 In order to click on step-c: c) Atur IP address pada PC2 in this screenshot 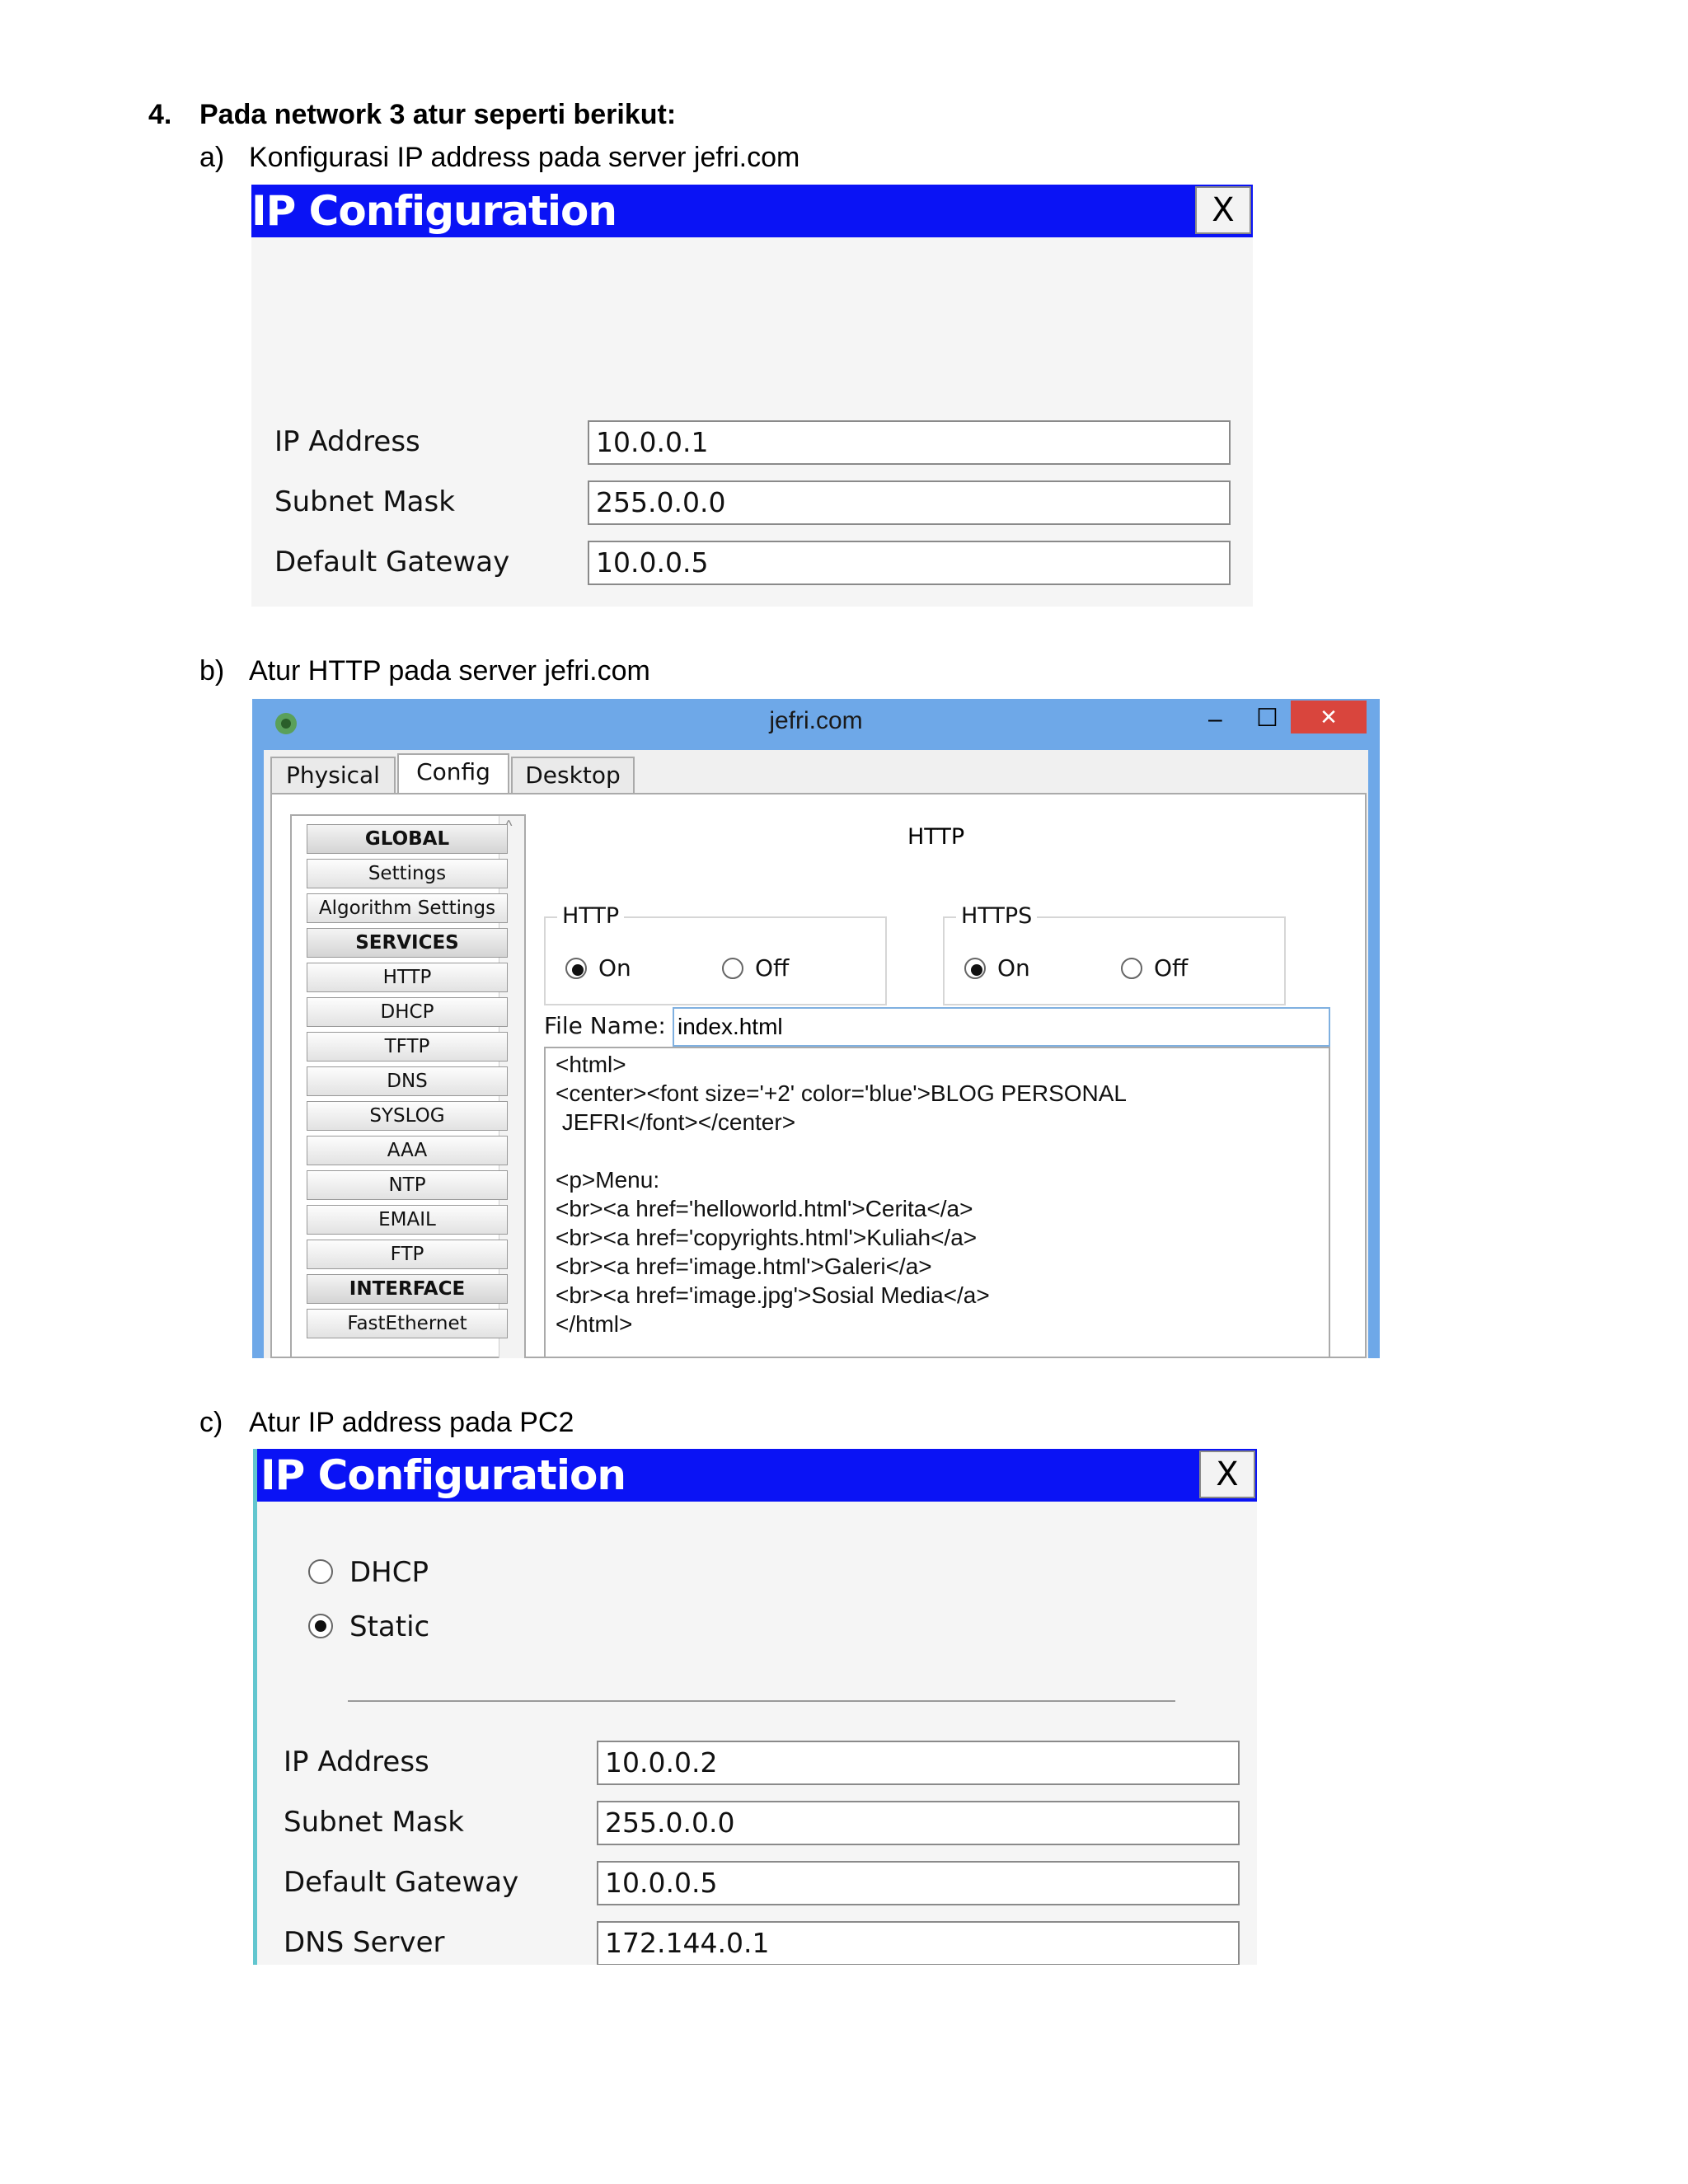, I will do `click(386, 1423)`.